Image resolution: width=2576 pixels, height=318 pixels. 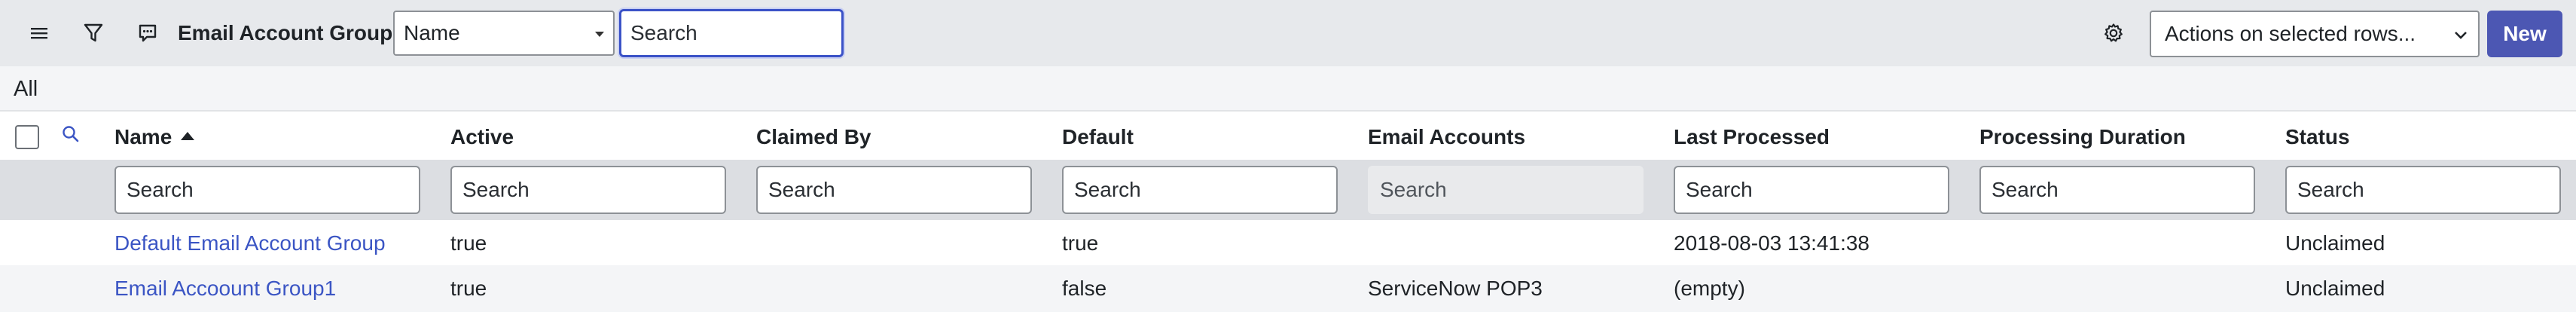 I want to click on search-field-select-value: Name, so click(x=432, y=32).